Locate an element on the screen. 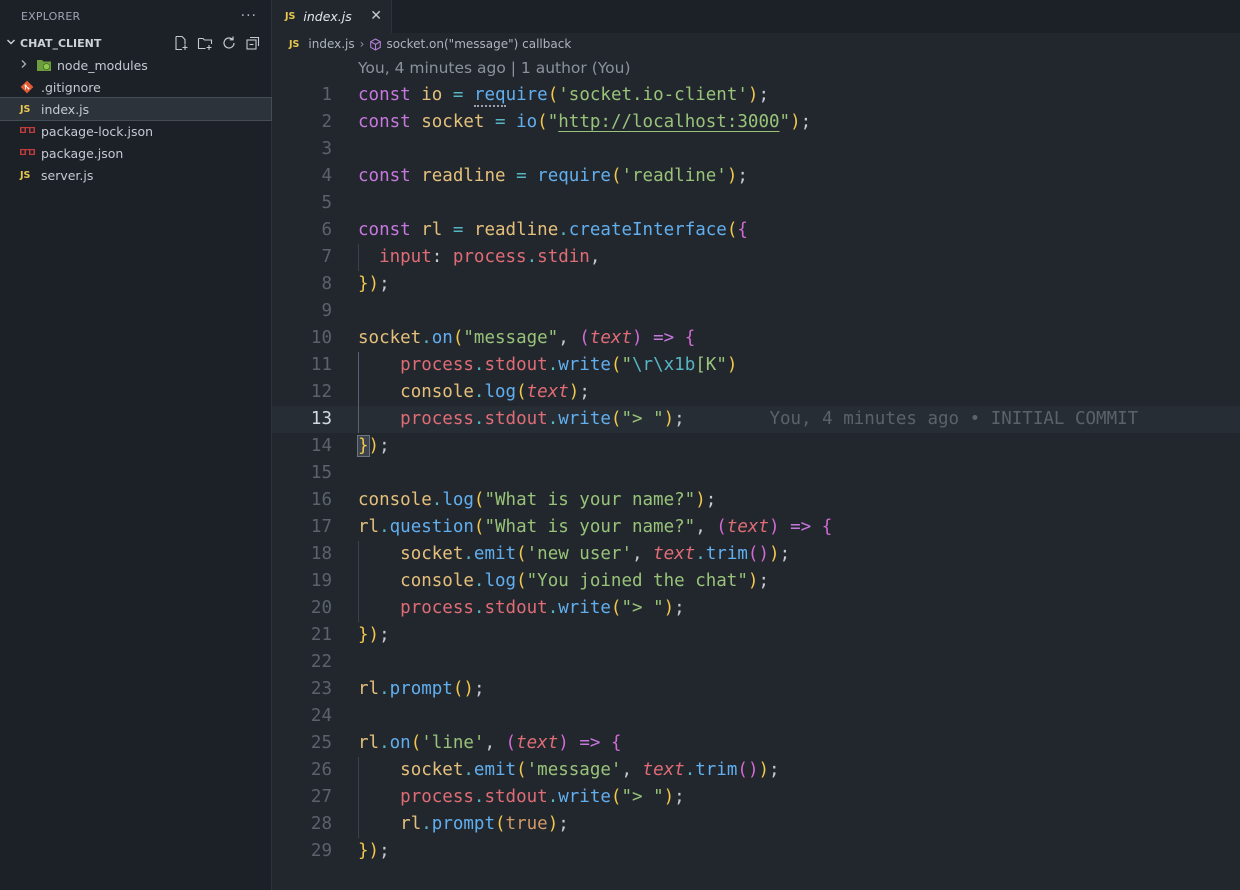 This screenshot has height=890, width=1240. line-number: 16 is located at coordinates (321, 500).